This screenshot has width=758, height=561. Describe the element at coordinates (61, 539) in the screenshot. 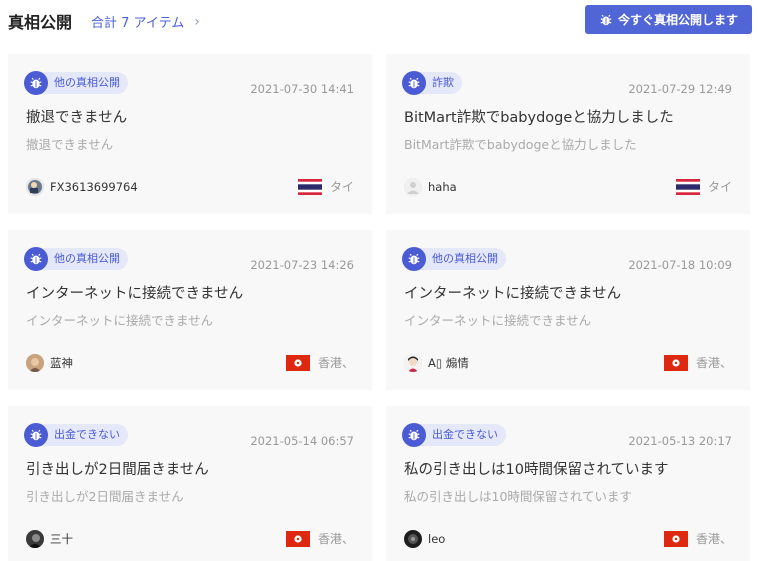

I see `author-name: 三十` at that location.